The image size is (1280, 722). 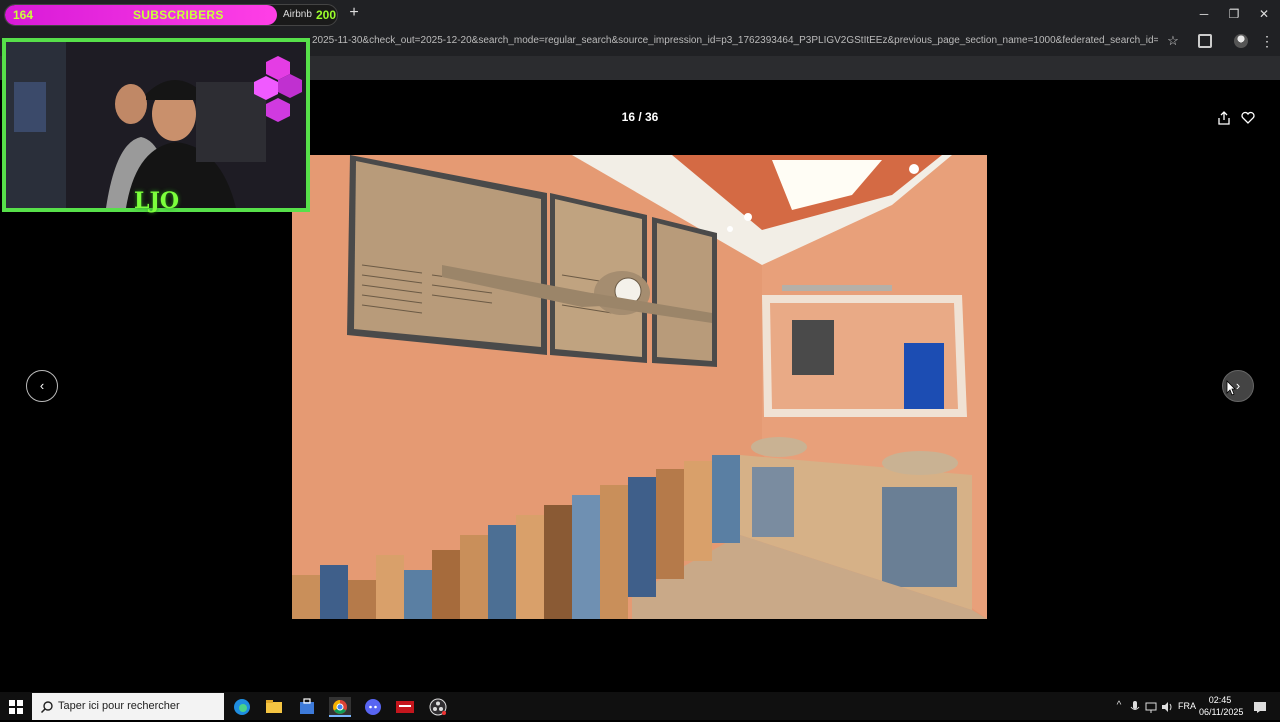 What do you see at coordinates (1231, 388) in the screenshot?
I see `mouse-cursor-icon` at bounding box center [1231, 388].